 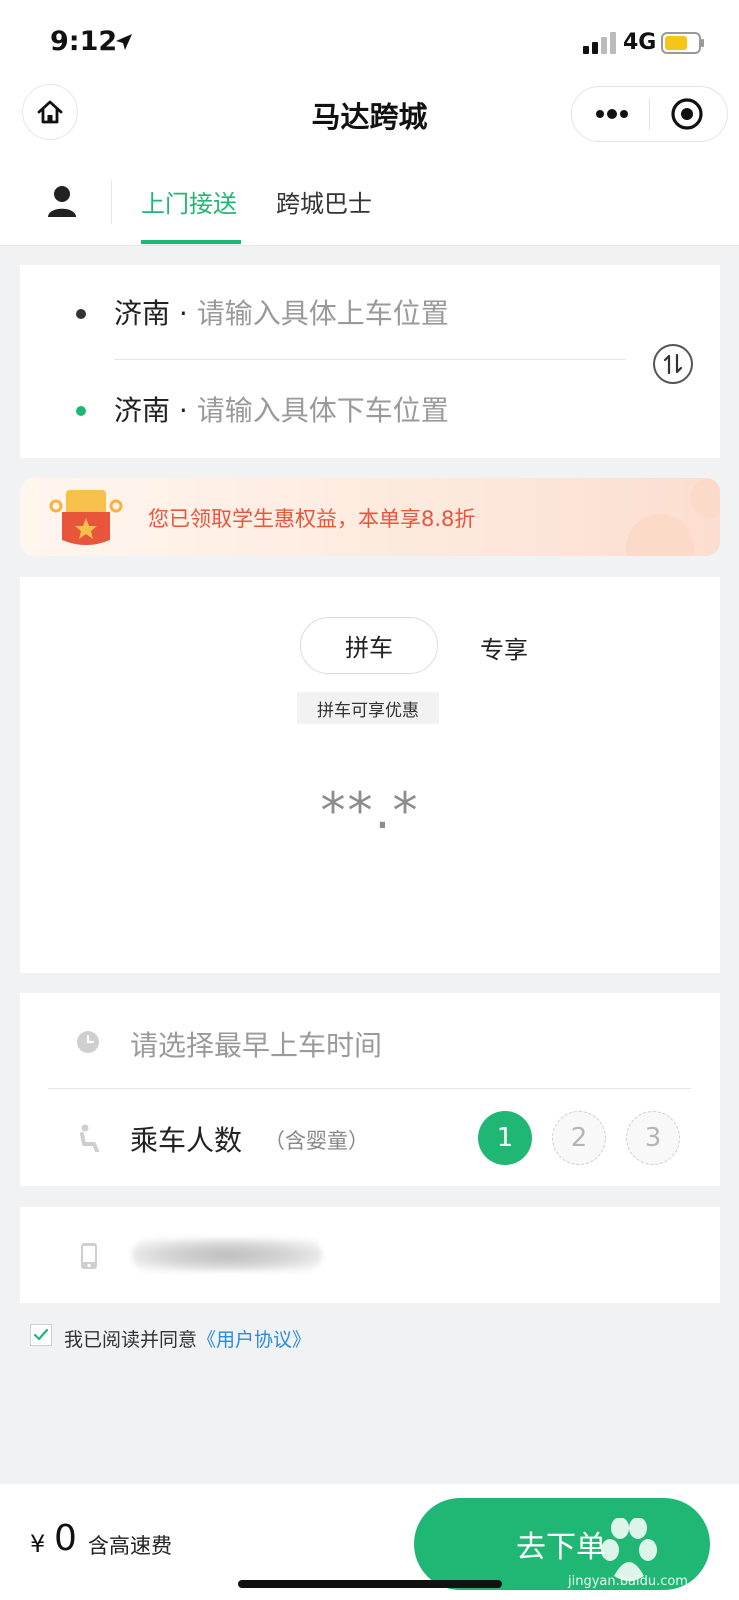 I want to click on tab-door-to-door: 上门接送, so click(x=189, y=201).